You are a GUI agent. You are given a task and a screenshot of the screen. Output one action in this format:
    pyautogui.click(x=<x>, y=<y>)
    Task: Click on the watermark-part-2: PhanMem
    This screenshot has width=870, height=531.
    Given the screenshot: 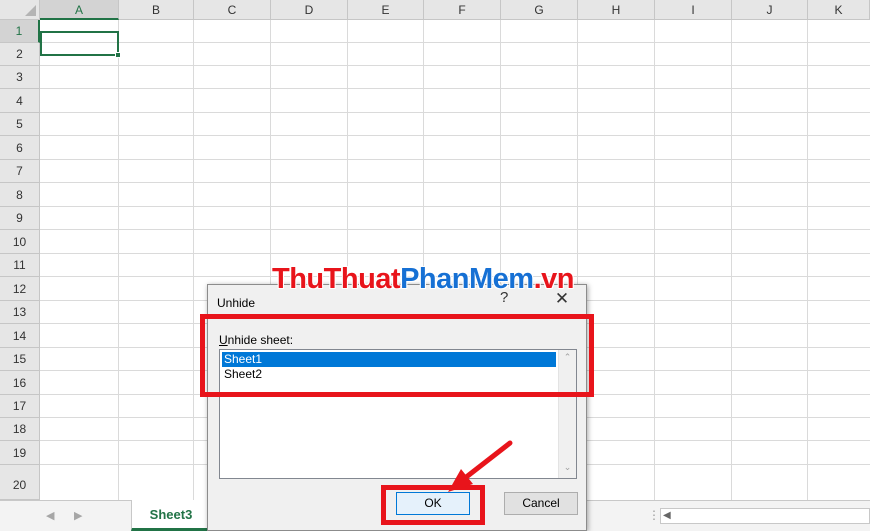 What is the action you would take?
    pyautogui.click(x=467, y=279)
    